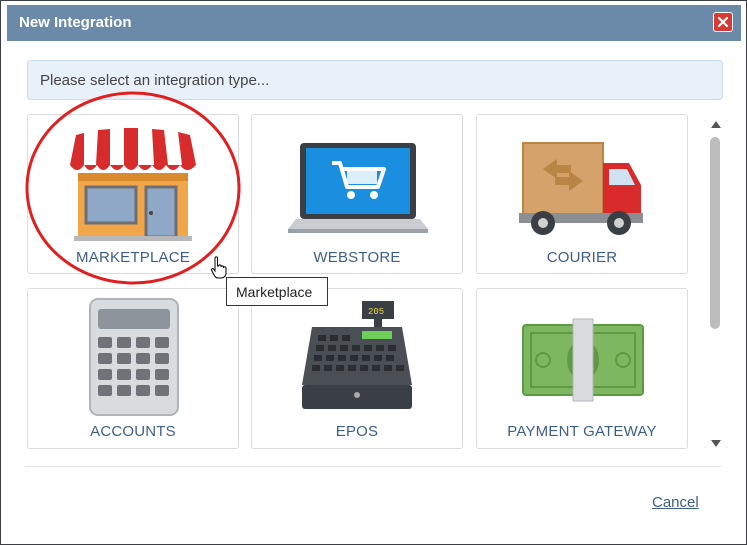 This screenshot has width=747, height=545. Describe the element at coordinates (582, 257) in the screenshot. I see `tile-label: COURIER` at that location.